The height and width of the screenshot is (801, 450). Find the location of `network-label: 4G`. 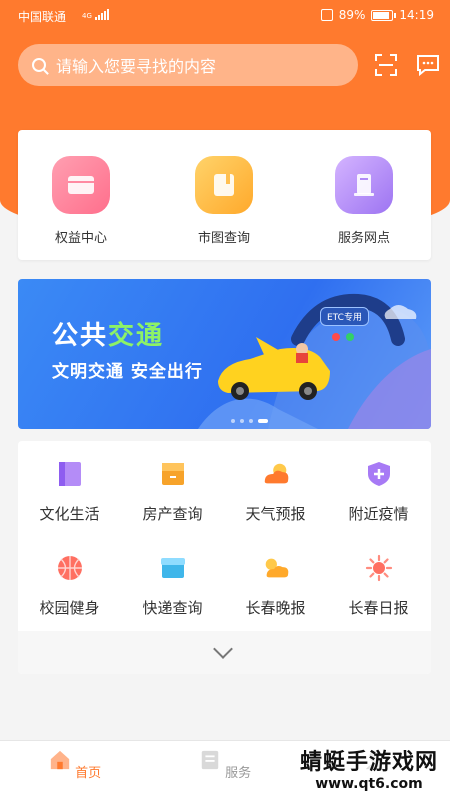

network-label: 4G is located at coordinates (87, 16).